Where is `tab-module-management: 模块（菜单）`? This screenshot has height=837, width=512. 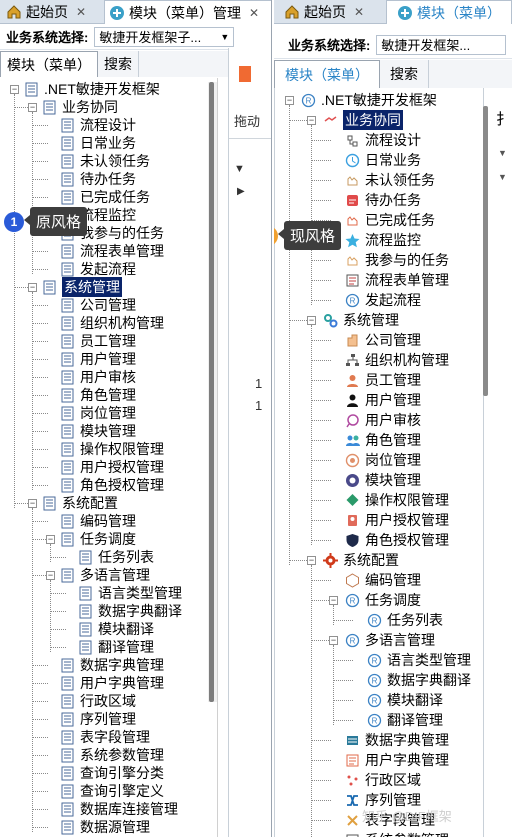 tab-module-management: 模块（菜单） is located at coordinates (449, 12).